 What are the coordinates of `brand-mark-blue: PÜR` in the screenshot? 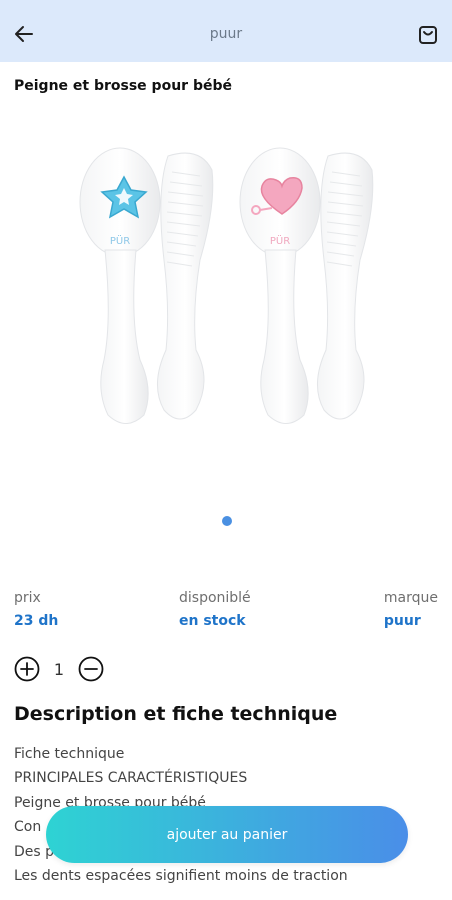 It's located at (120, 240).